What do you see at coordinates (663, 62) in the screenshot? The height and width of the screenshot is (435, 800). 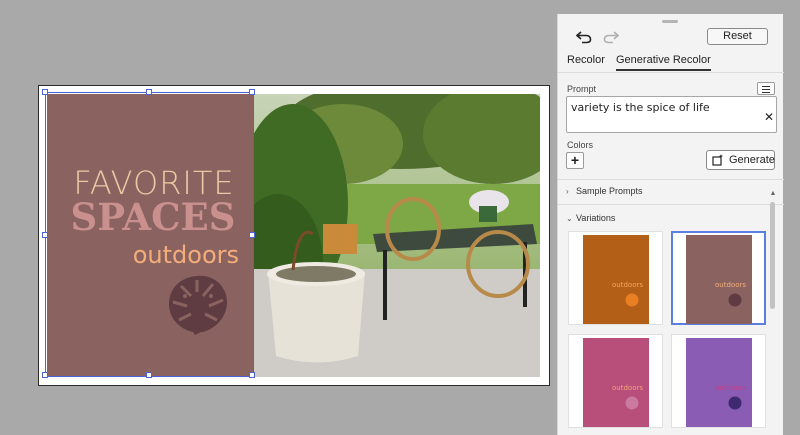 I see `tab-generative-recolor: Generative Recolor` at bounding box center [663, 62].